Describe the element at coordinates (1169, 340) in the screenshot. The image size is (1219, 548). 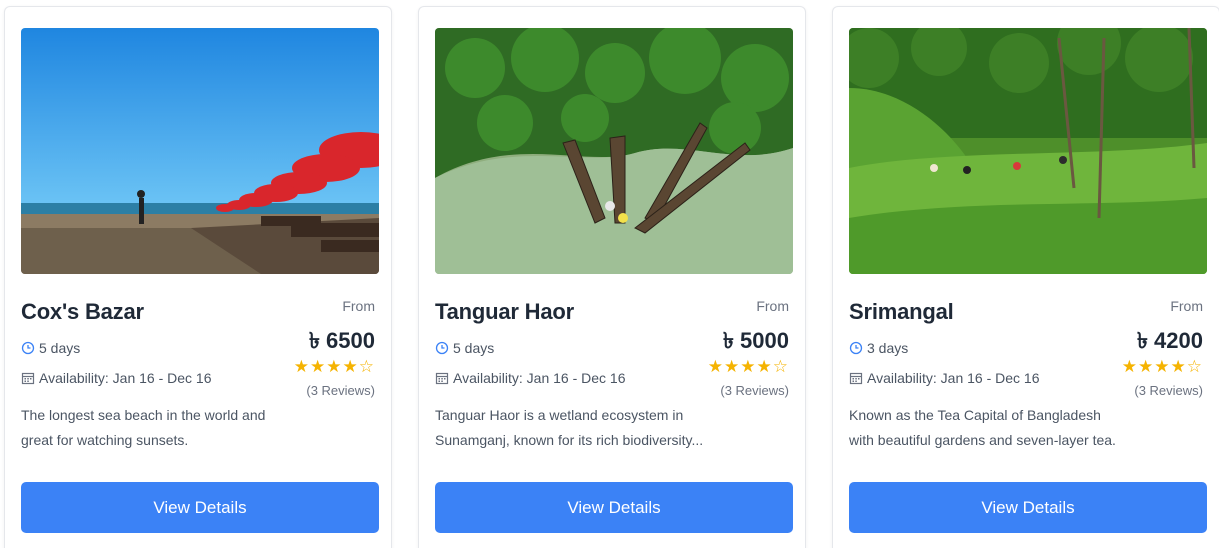
I see `tour-price: ৳ 4200` at that location.